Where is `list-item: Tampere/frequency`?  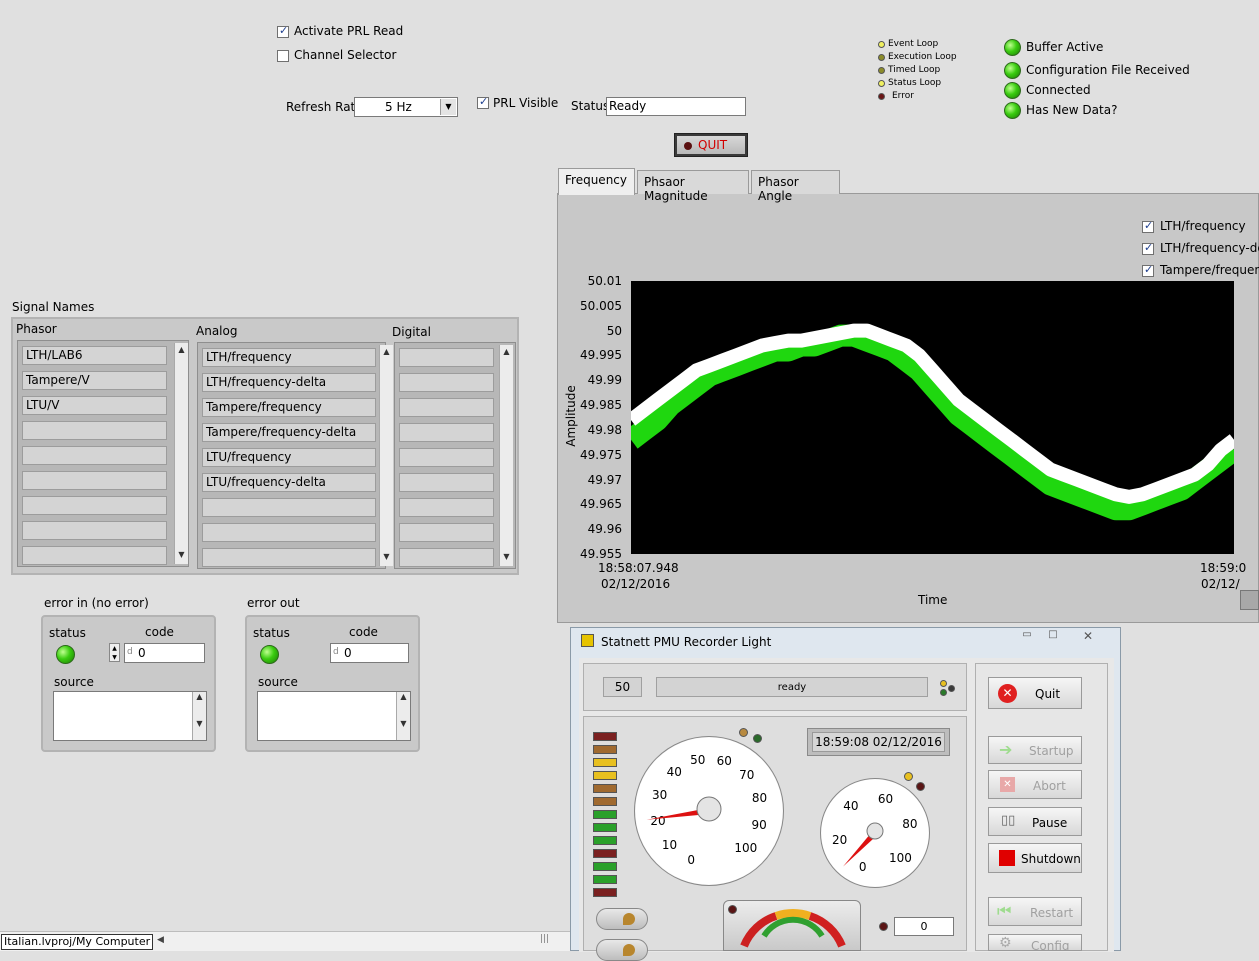
list-item: Tampere/frequency is located at coordinates (289, 407).